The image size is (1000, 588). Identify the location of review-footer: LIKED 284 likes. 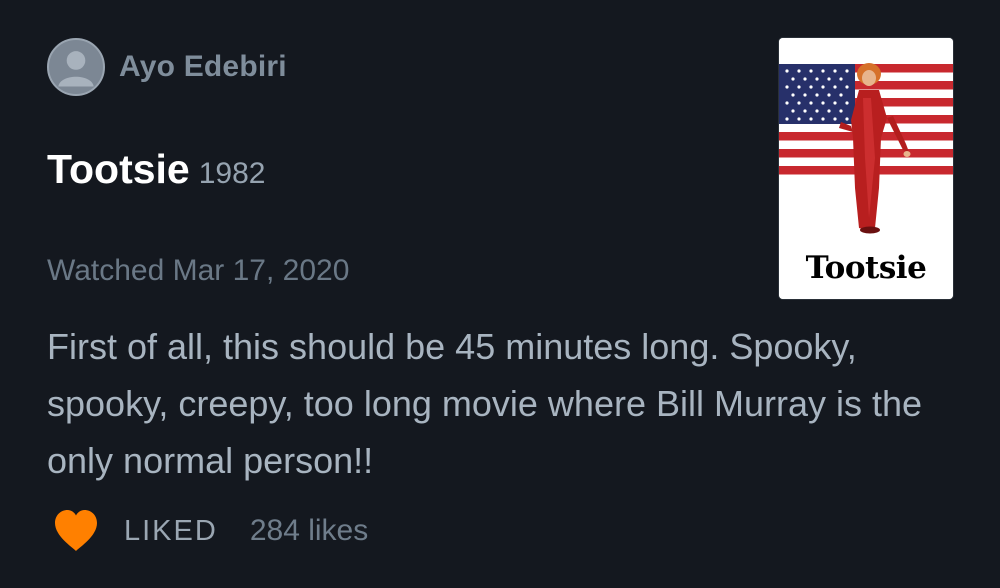
(210, 531).